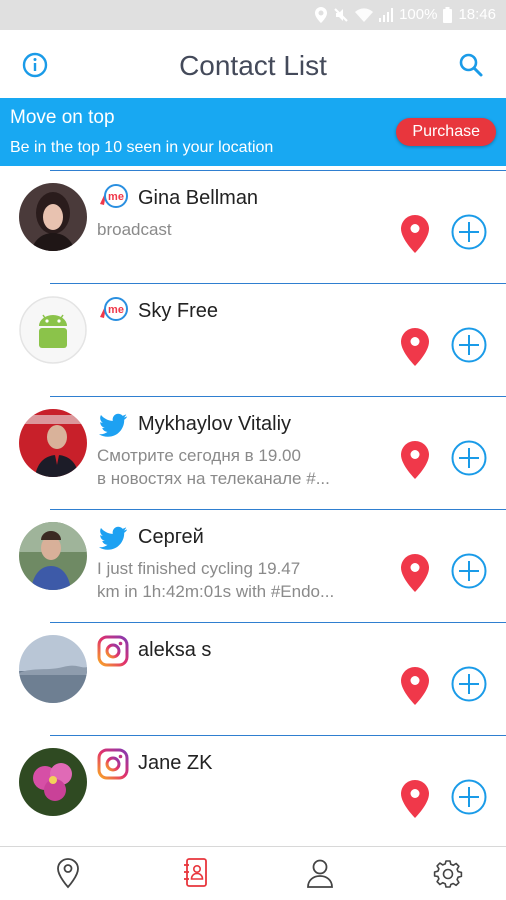 The image size is (506, 900). I want to click on promo-title: Move on top, so click(62, 117).